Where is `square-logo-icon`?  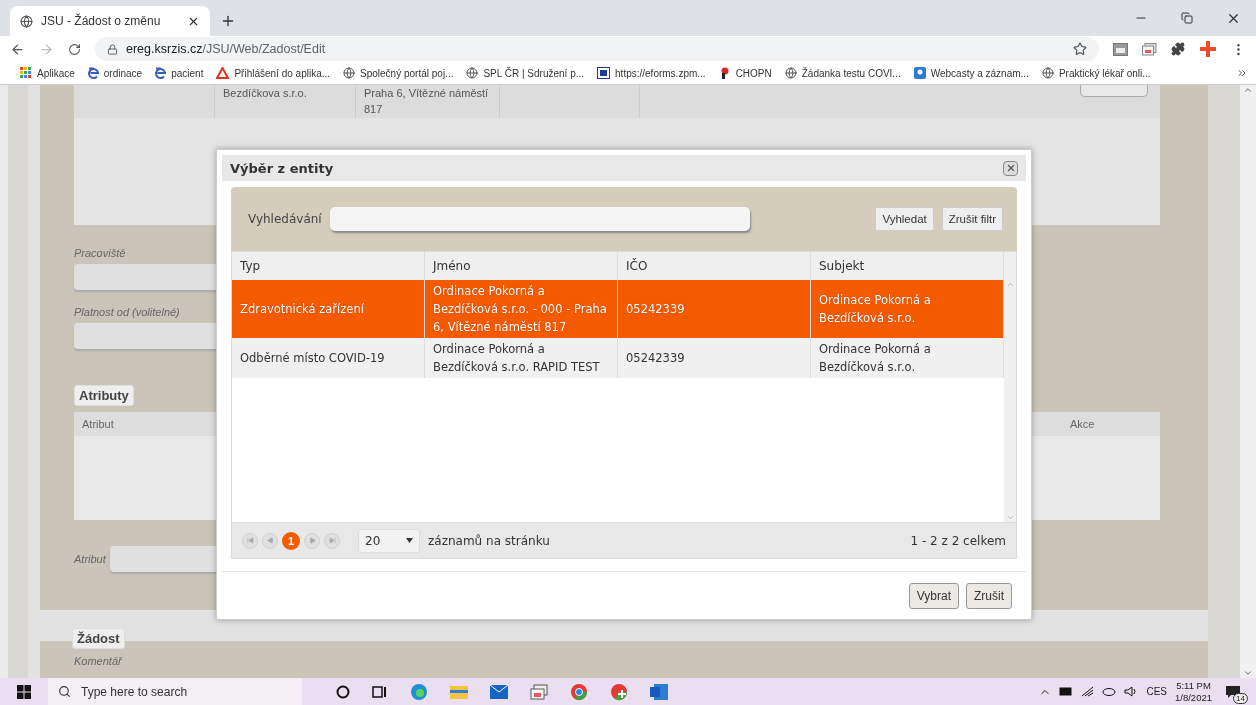
square-logo-icon is located at coordinates (604, 73).